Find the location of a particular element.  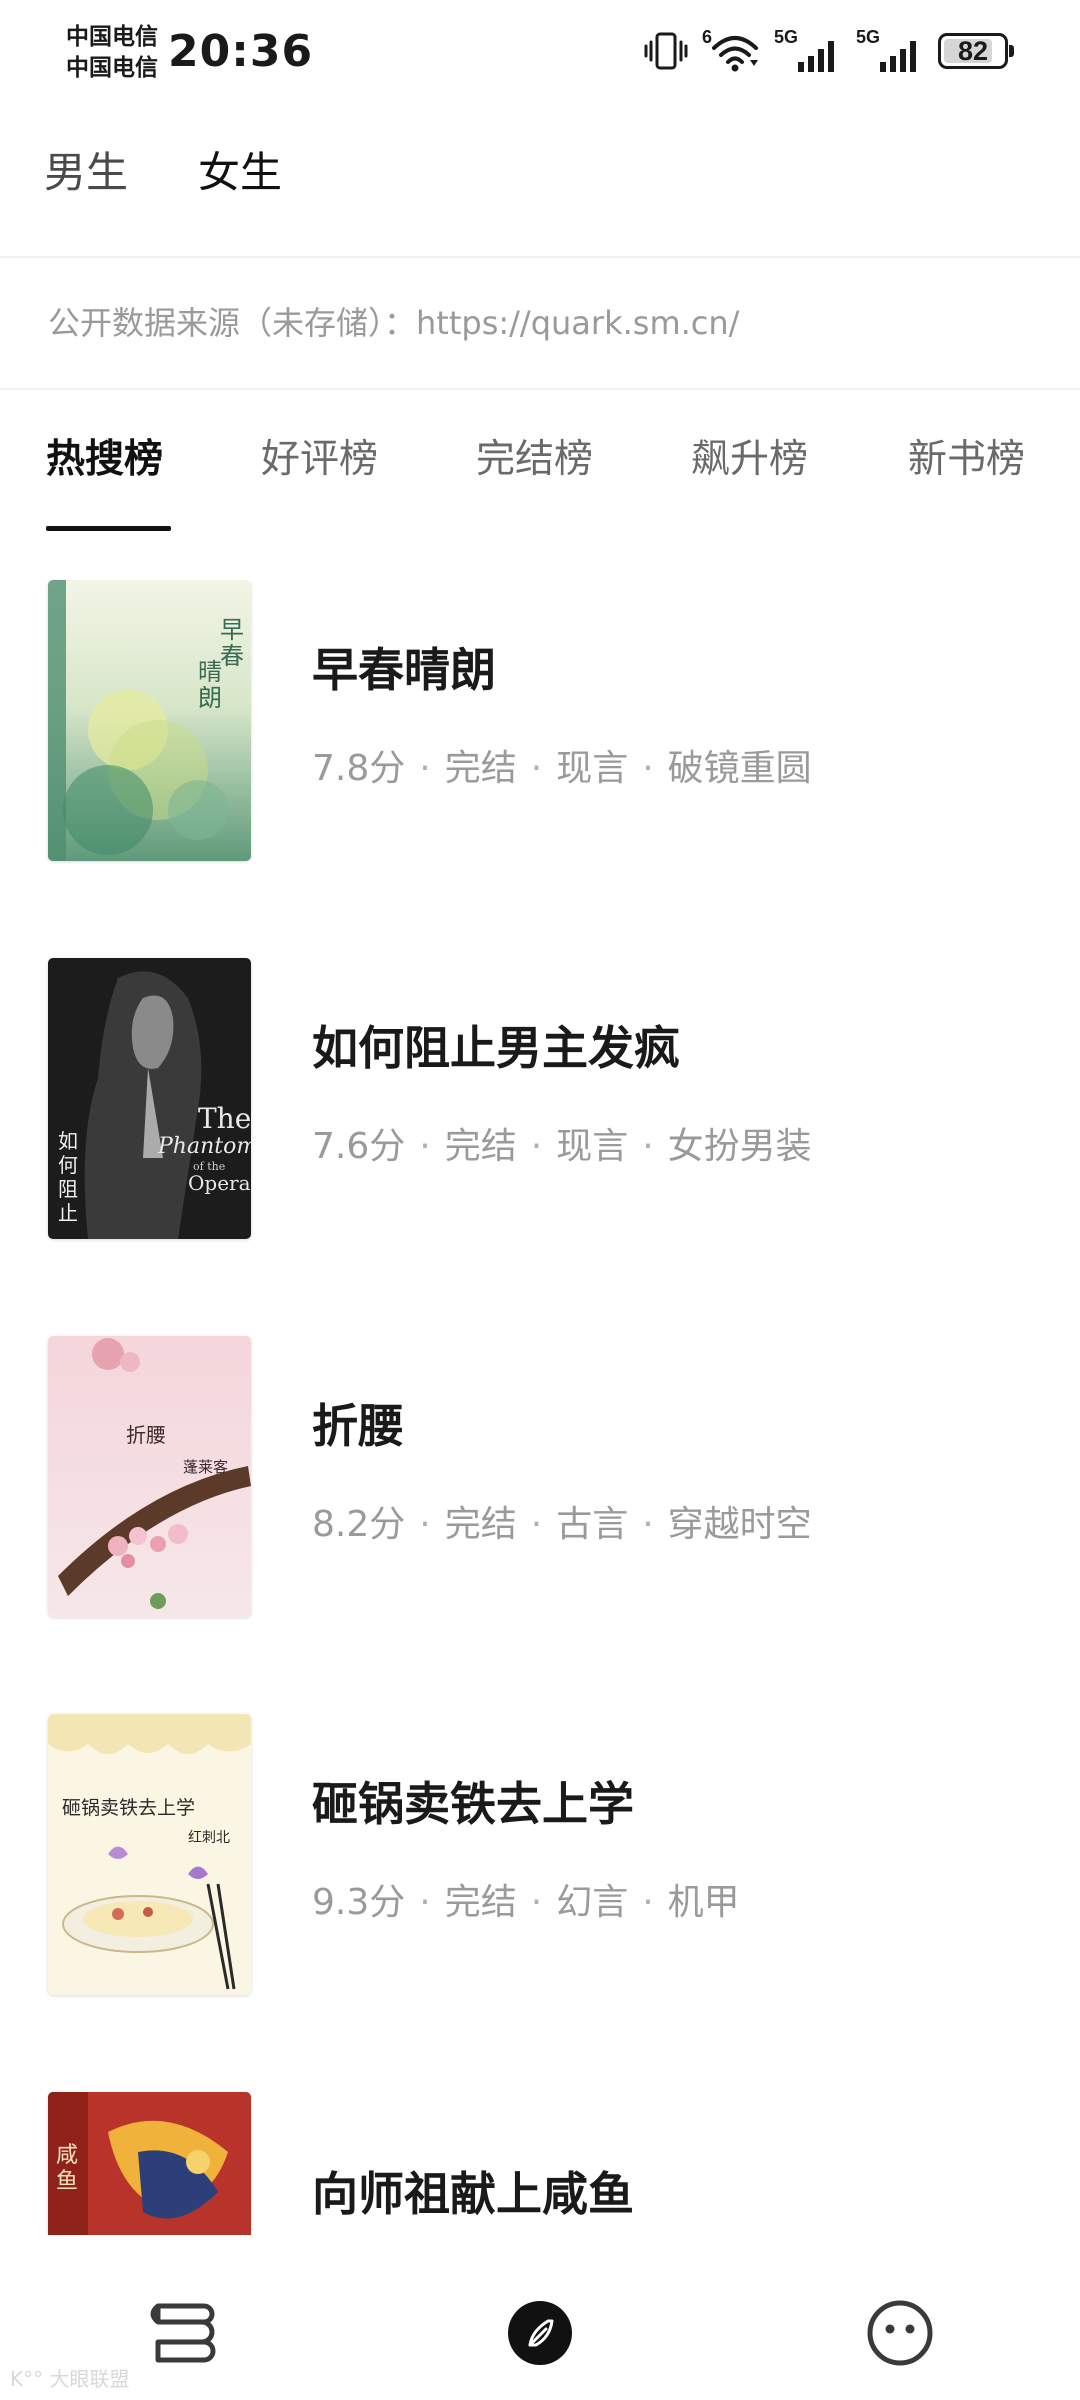

svg-text: 止 is located at coordinates (68, 1213).